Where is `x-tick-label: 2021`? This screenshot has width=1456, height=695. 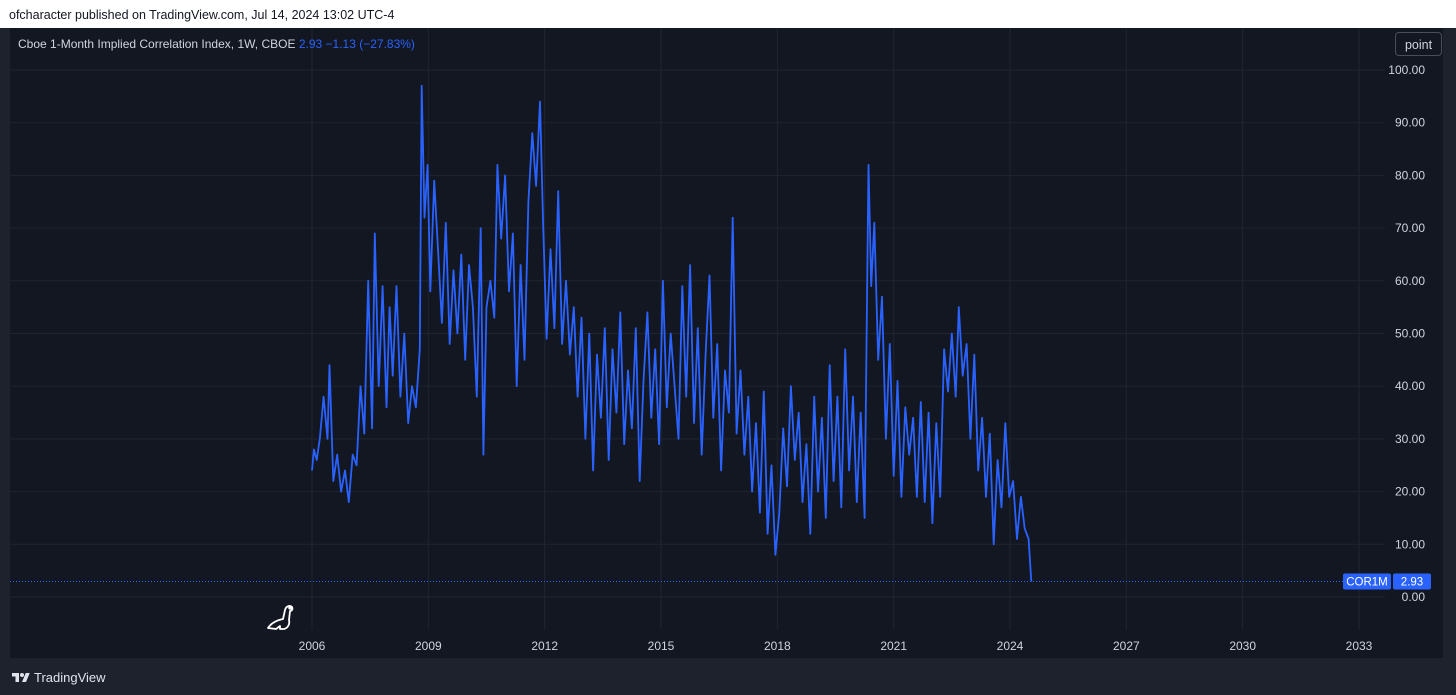 x-tick-label: 2021 is located at coordinates (893, 646).